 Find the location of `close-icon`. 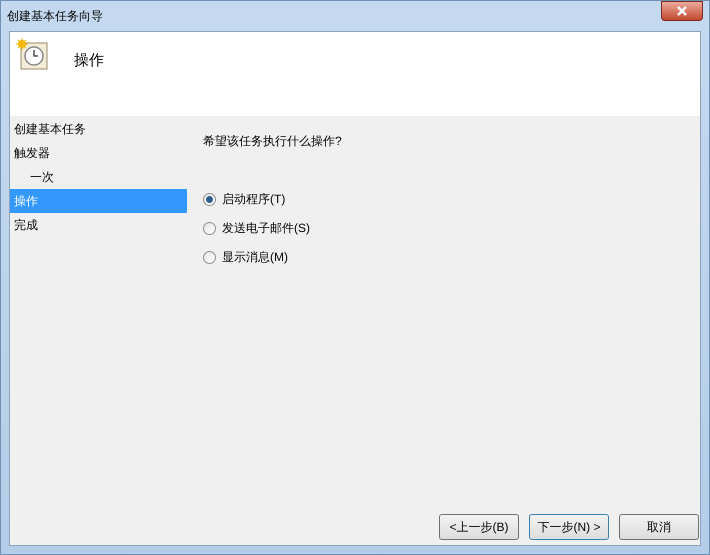

close-icon is located at coordinates (682, 11).